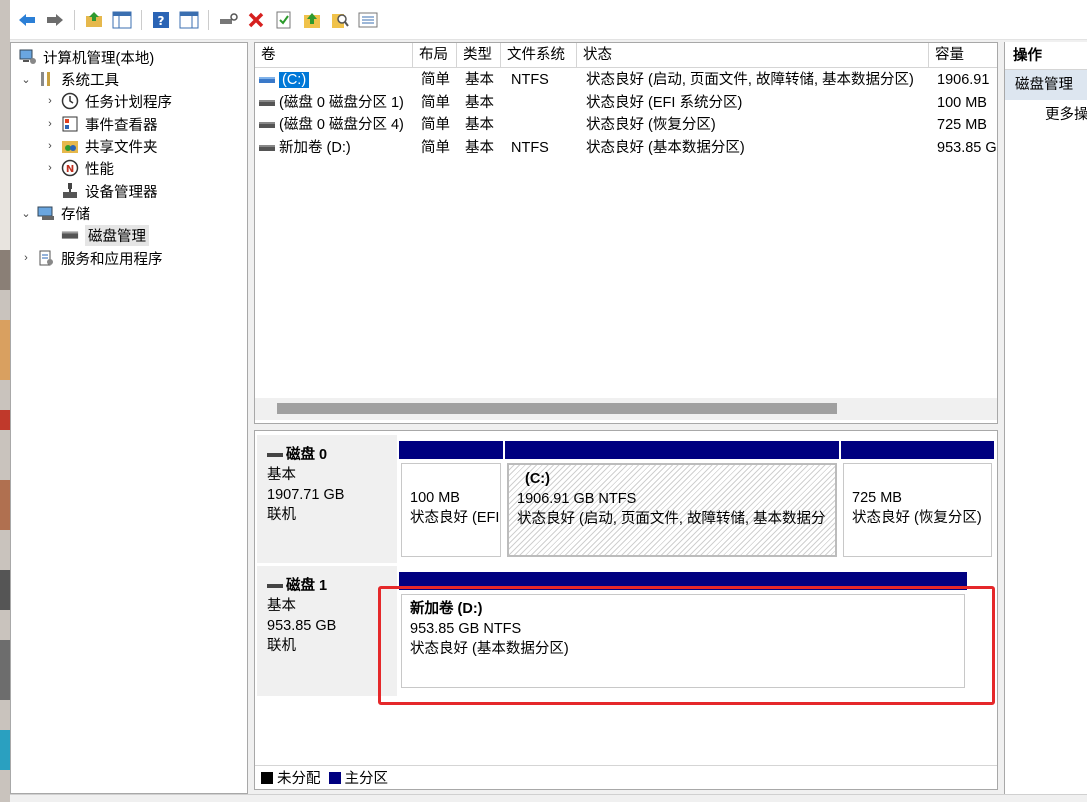 Image resolution: width=1087 pixels, height=802 pixels. I want to click on horizontal-scrollbar, so click(626, 409).